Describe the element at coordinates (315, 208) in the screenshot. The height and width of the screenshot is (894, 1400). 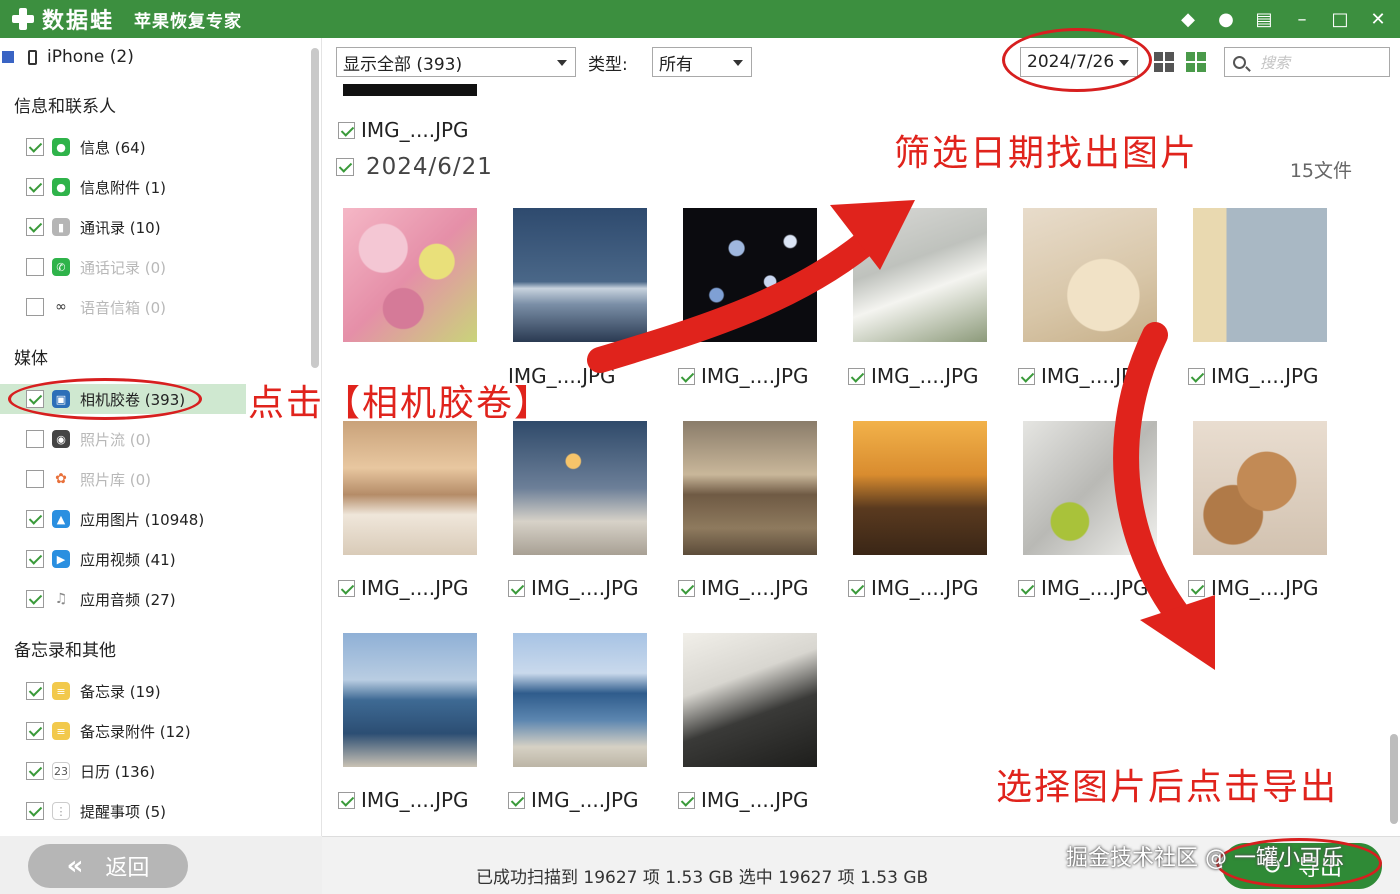
I see `sidebar-scrollbar` at that location.